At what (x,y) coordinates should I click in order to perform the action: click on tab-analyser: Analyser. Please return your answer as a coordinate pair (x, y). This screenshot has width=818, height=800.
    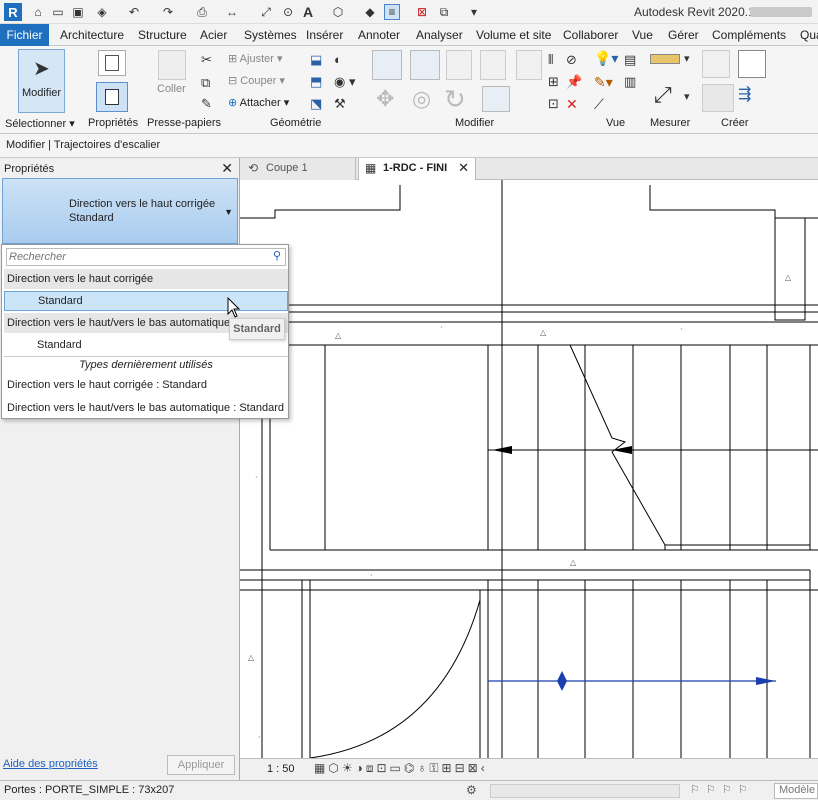
    Looking at the image, I should click on (439, 35).